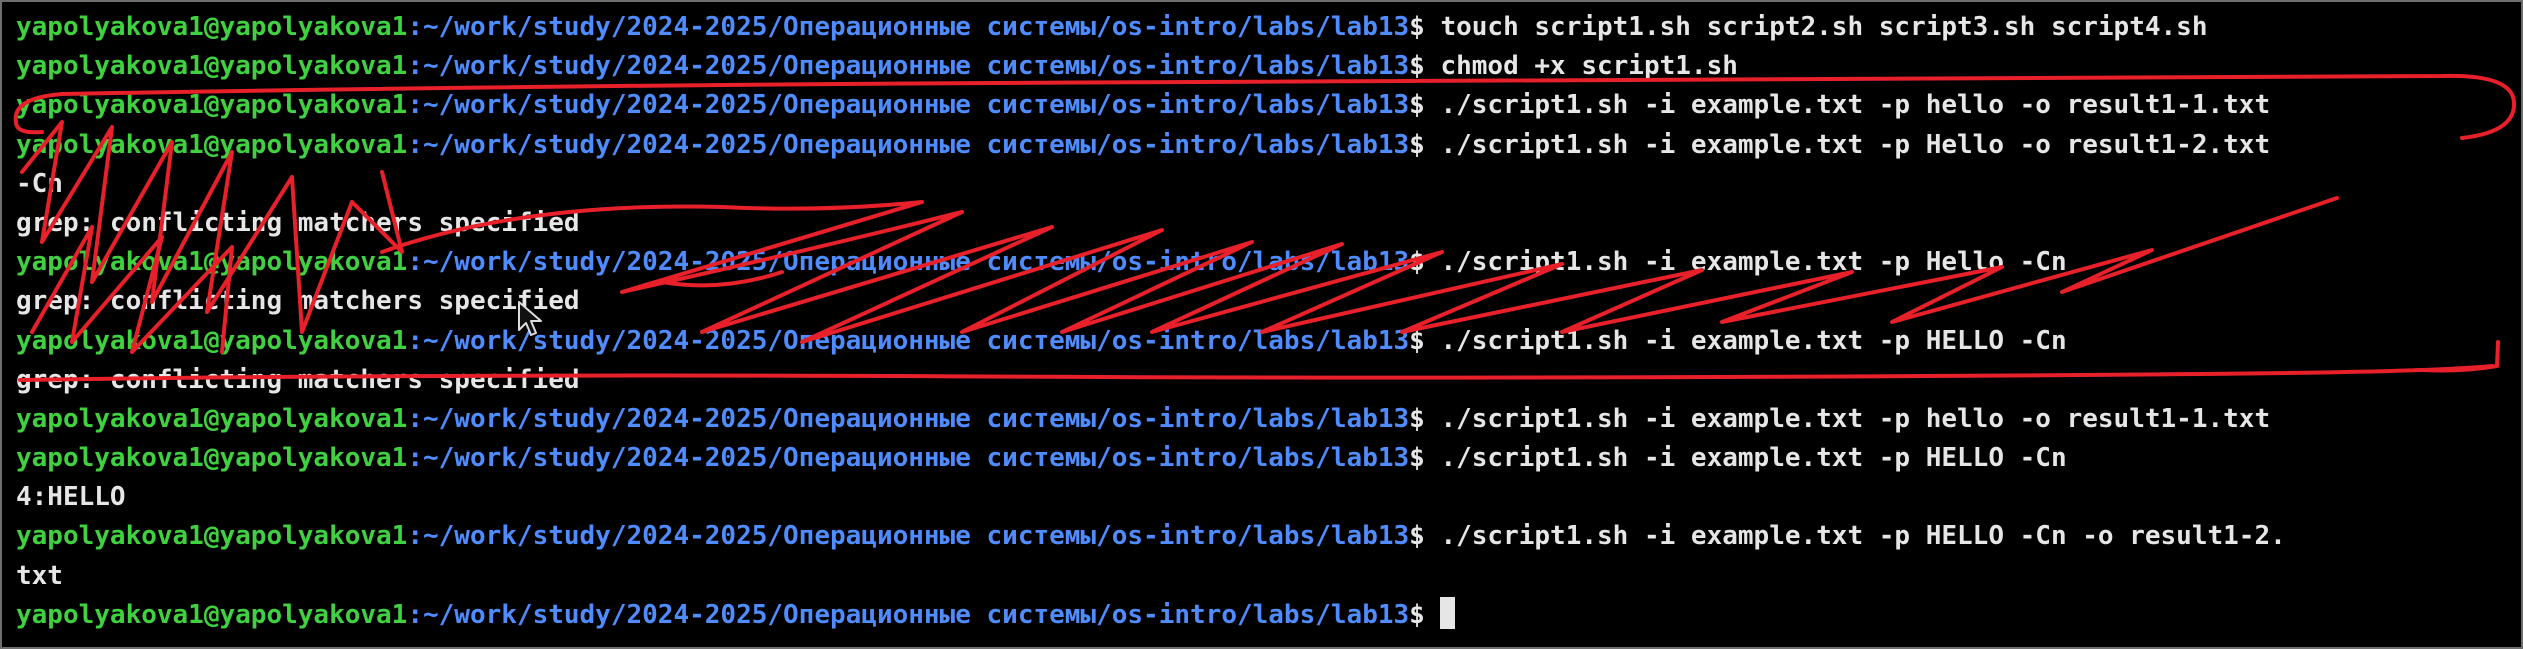  What do you see at coordinates (1264, 184) in the screenshot?
I see `output-line: -Cn` at bounding box center [1264, 184].